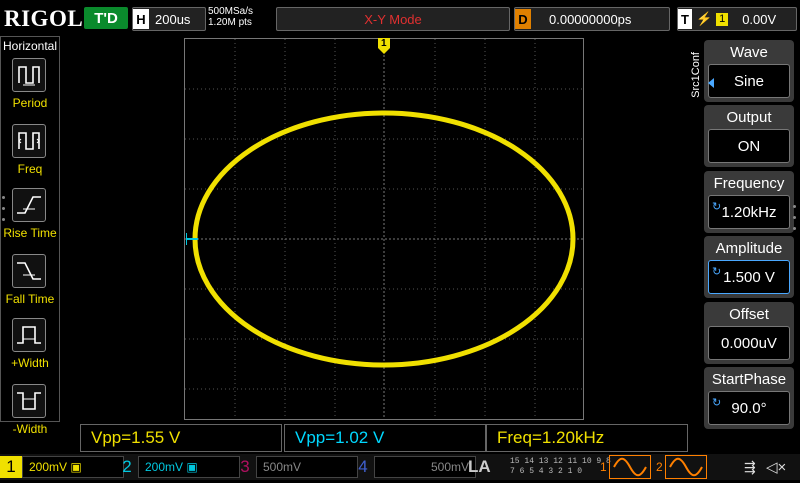 Image resolution: width=800 pixels, height=483 pixels. What do you see at coordinates (759, 19) in the screenshot?
I see `trigger-level-value: 0.00V` at bounding box center [759, 19].